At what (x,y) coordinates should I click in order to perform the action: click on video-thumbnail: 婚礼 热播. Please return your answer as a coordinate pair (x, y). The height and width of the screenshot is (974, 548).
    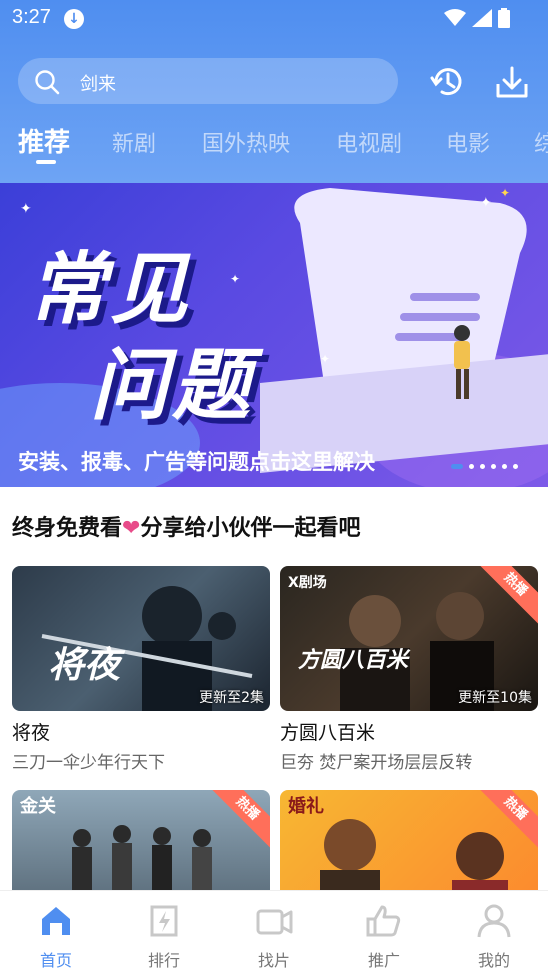
    Looking at the image, I should click on (409, 845).